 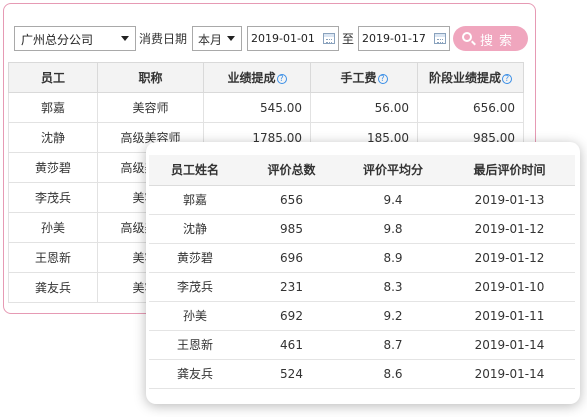 I want to click on column-header: 评价总数, so click(x=291, y=170).